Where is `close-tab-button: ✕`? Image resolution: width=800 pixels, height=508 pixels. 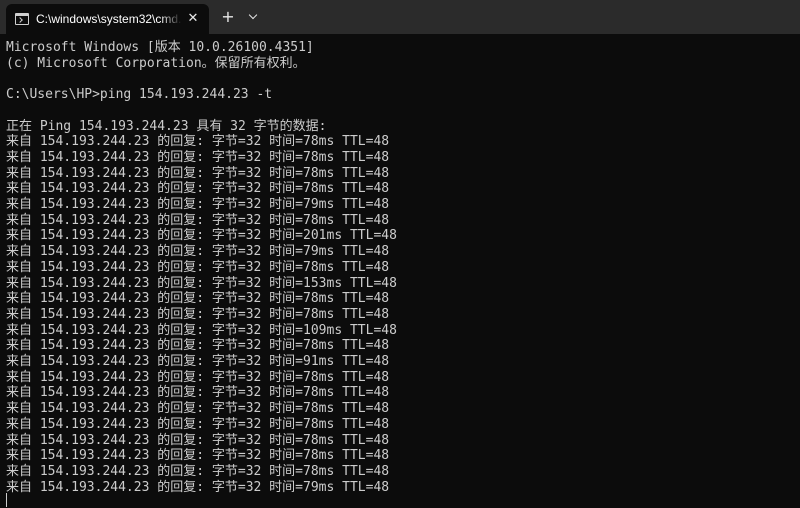
close-tab-button: ✕ is located at coordinates (193, 19).